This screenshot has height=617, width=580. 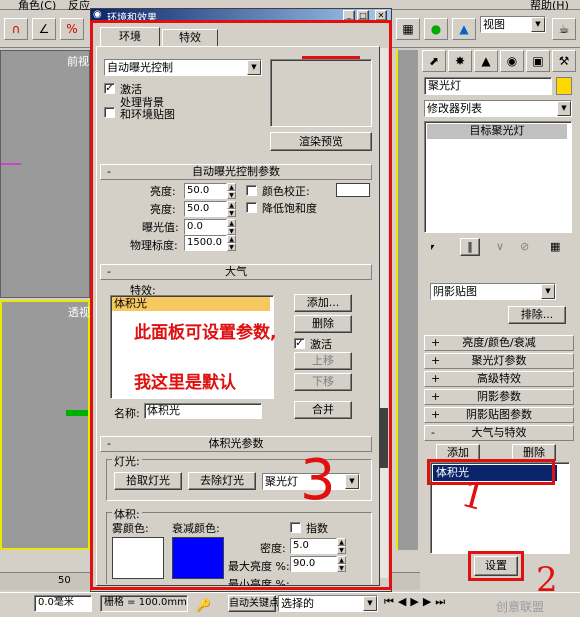 What do you see at coordinates (499, 415) in the screenshot?
I see `rollout-shadow-map-params: + 阴影贴图参数` at bounding box center [499, 415].